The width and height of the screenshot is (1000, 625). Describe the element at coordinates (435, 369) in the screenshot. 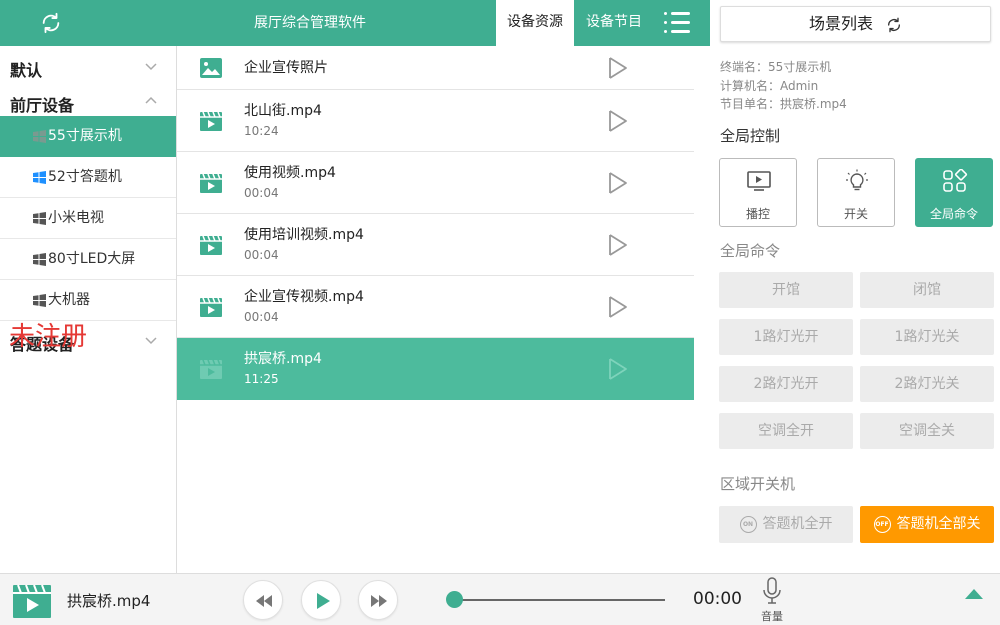

I see `list-item-selected: 拱宸桥.mp4 11:25` at that location.